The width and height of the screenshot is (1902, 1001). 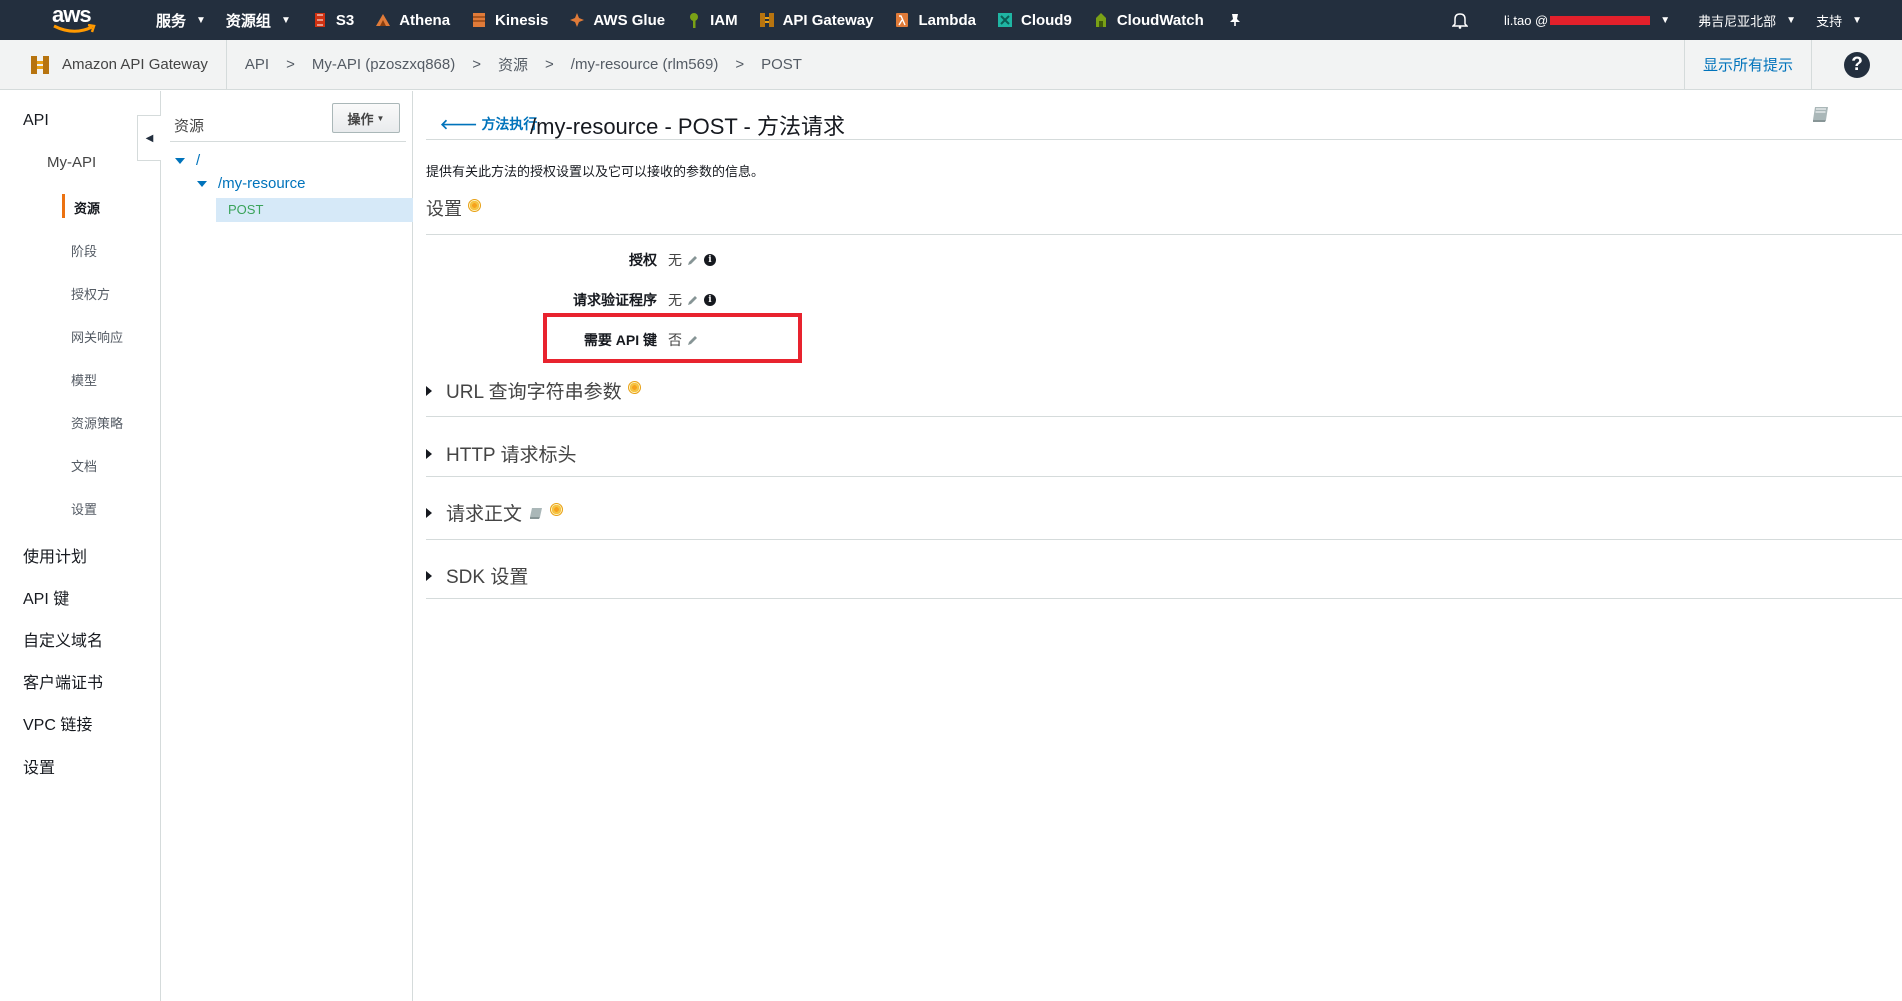 What do you see at coordinates (1747, 64) in the screenshot?
I see `show-all-hints-link: 显示所有提示` at bounding box center [1747, 64].